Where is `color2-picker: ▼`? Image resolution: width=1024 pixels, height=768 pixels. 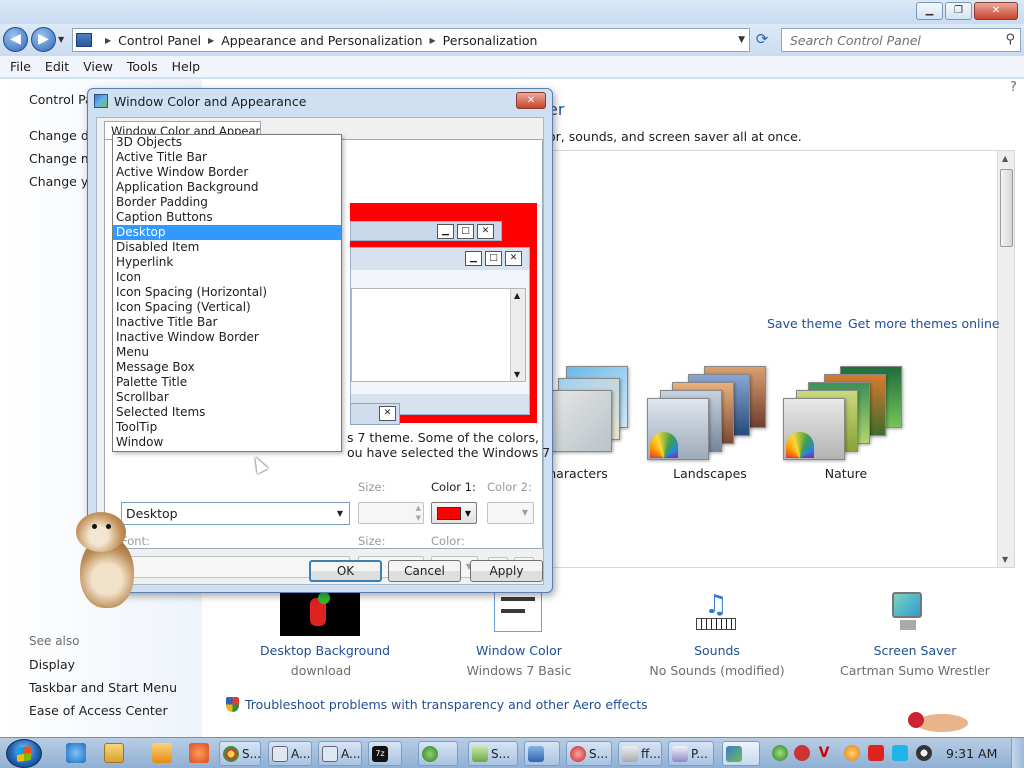
color2-picker: ▼ is located at coordinates (510, 513).